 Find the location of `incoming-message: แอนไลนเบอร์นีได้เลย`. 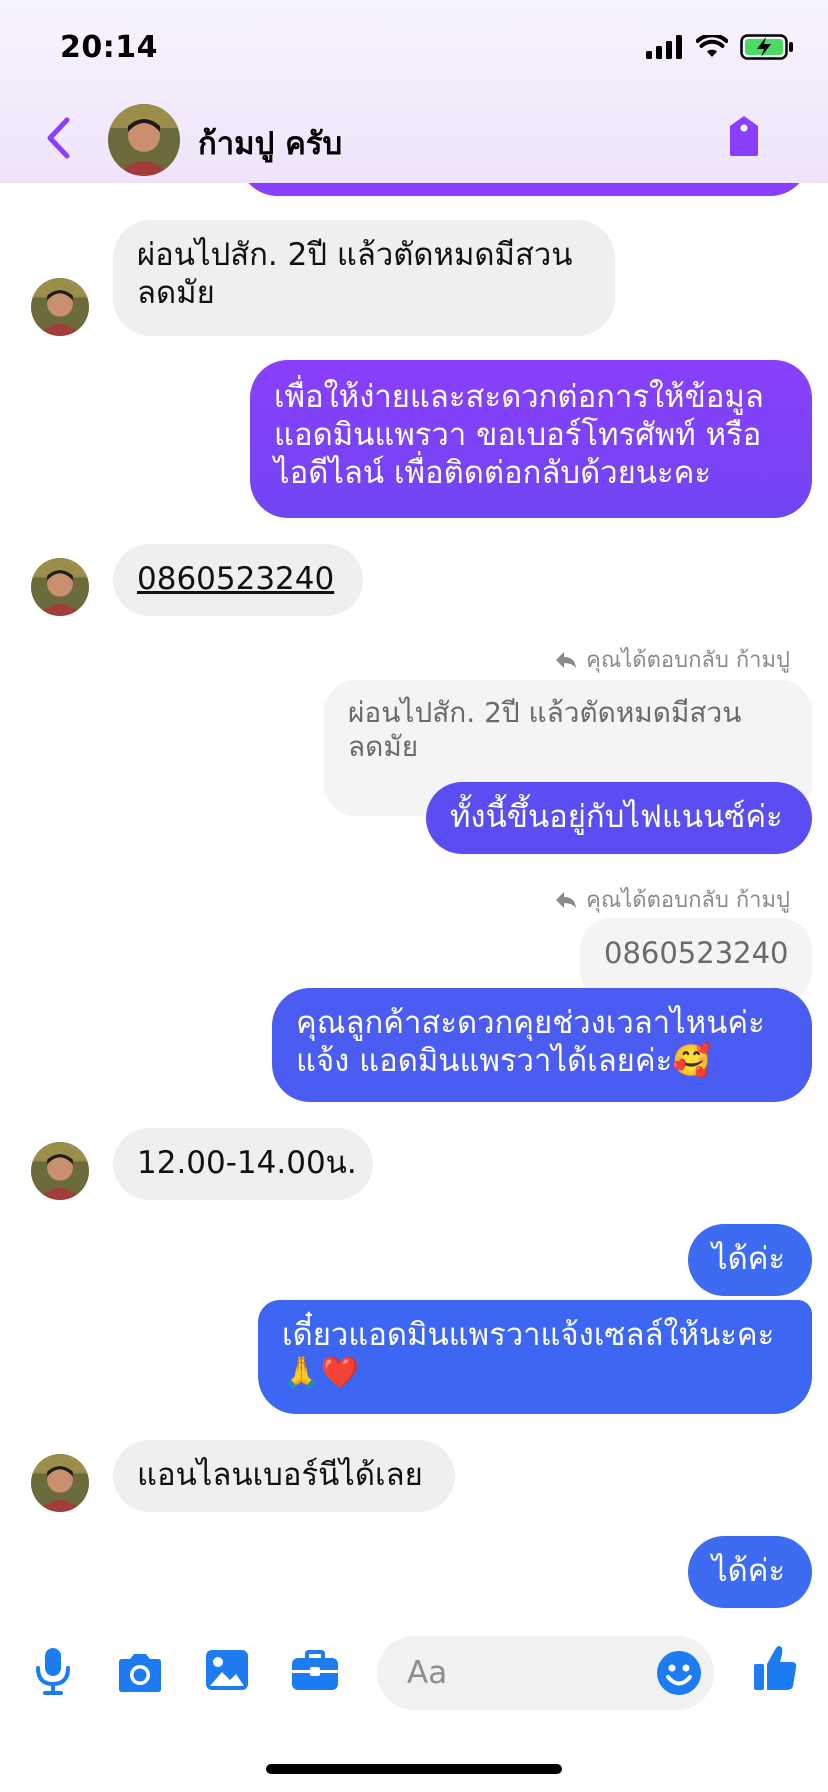

incoming-message: แอนไลนเบอร์นีได้เลย is located at coordinates (284, 1476).